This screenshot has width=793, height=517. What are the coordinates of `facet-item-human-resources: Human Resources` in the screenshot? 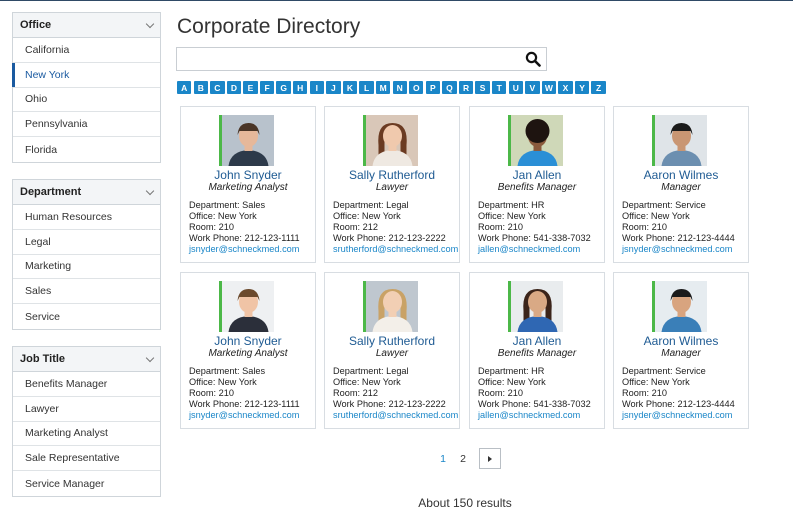 It's located at (86, 217).